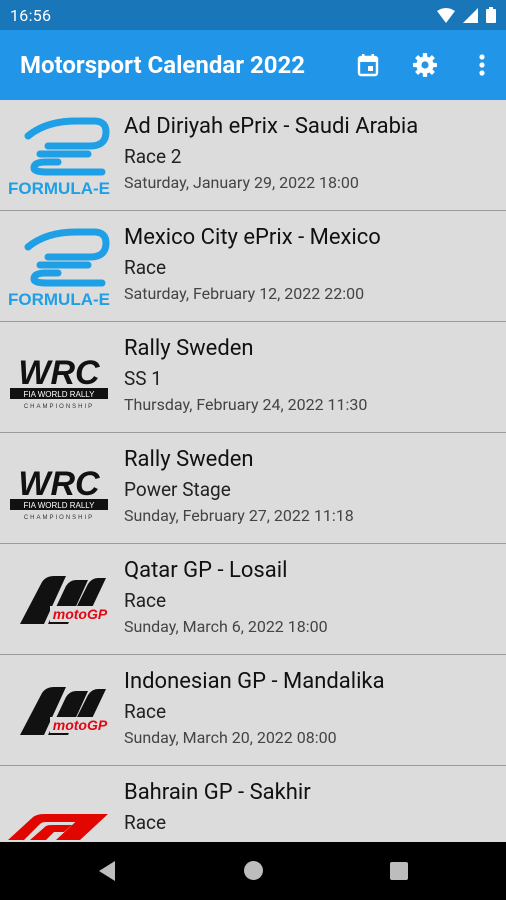 This screenshot has height=900, width=506. Describe the element at coordinates (226, 626) in the screenshot. I see `event-date: Sunday, March 6, 2022 18:00` at that location.